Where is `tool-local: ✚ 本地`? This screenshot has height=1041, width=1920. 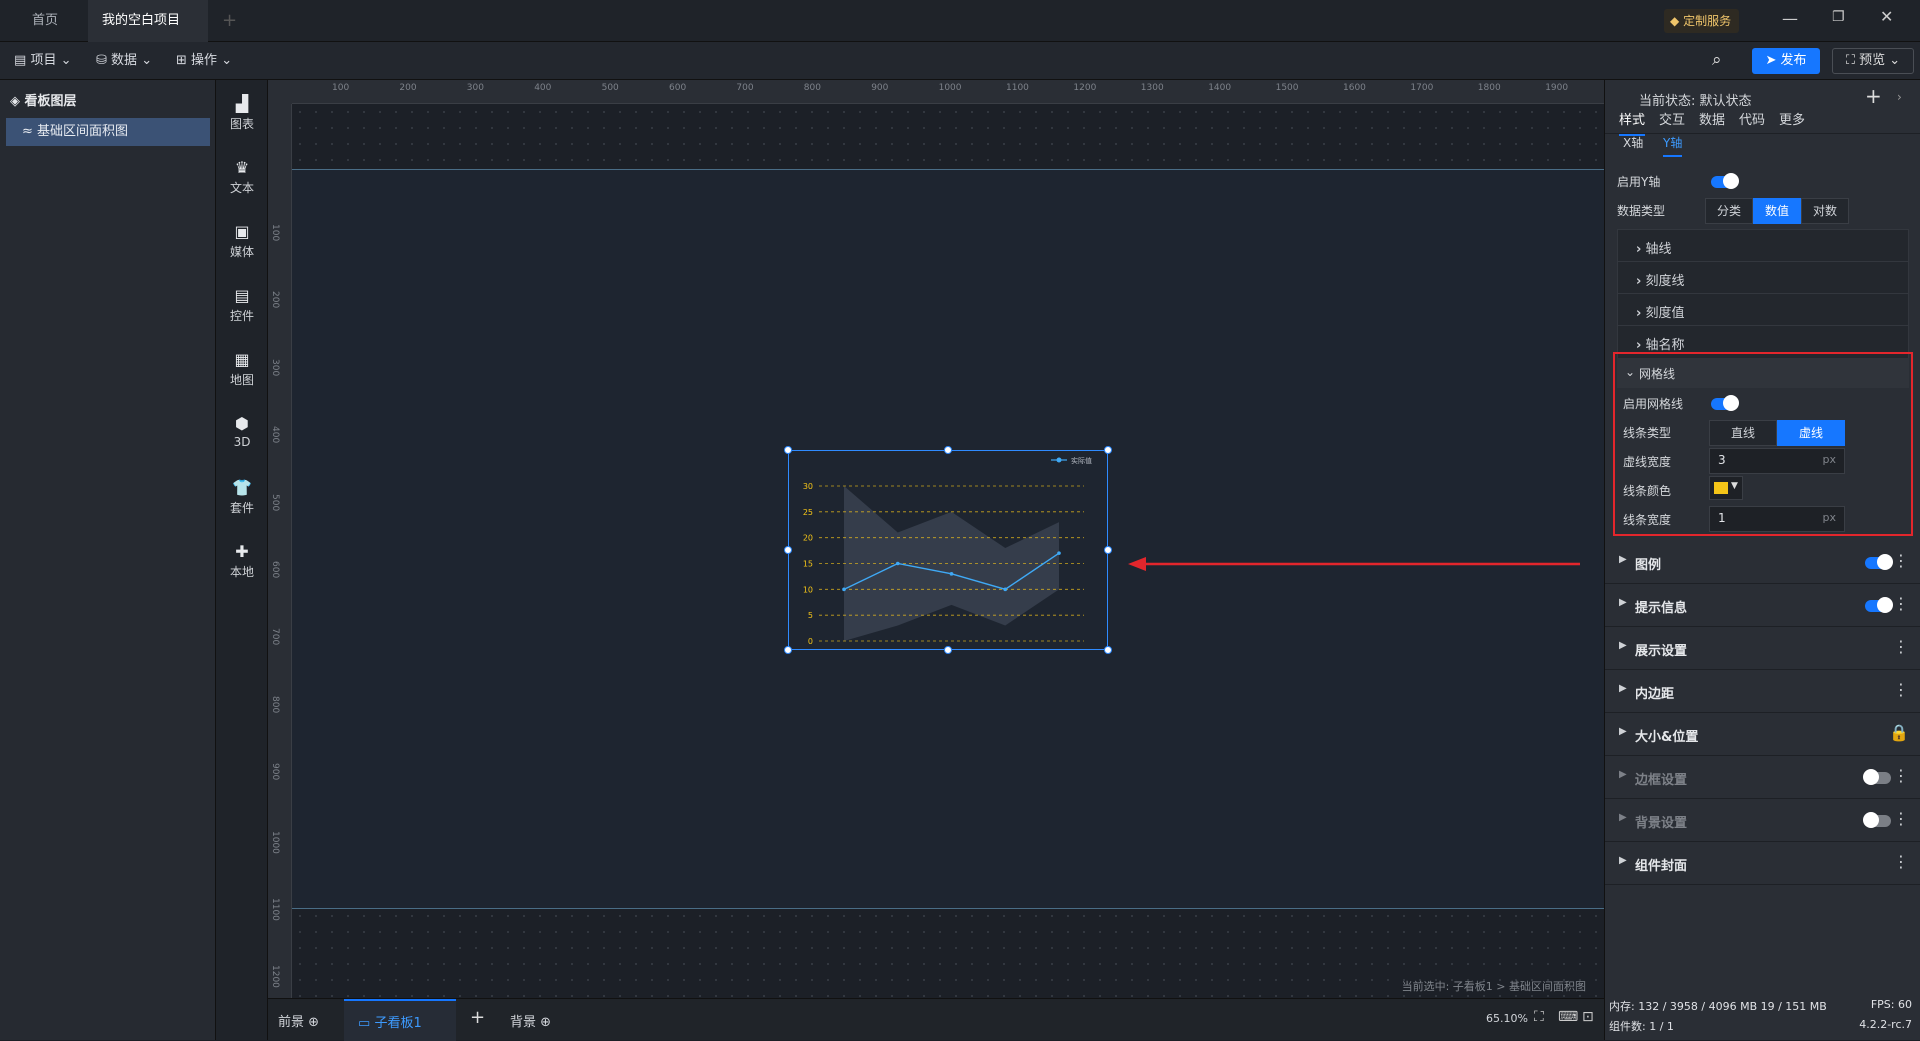
tool-local: ✚ 本地 is located at coordinates (242, 561).